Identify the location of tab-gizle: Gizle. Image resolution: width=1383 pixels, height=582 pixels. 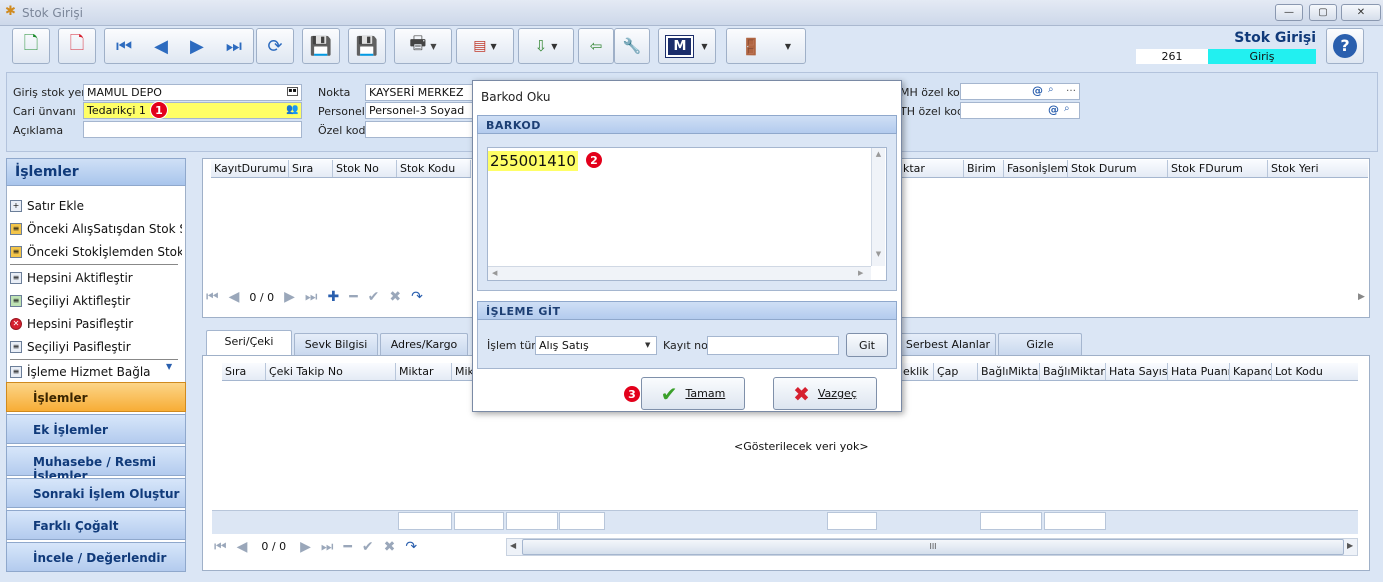
(1040, 344).